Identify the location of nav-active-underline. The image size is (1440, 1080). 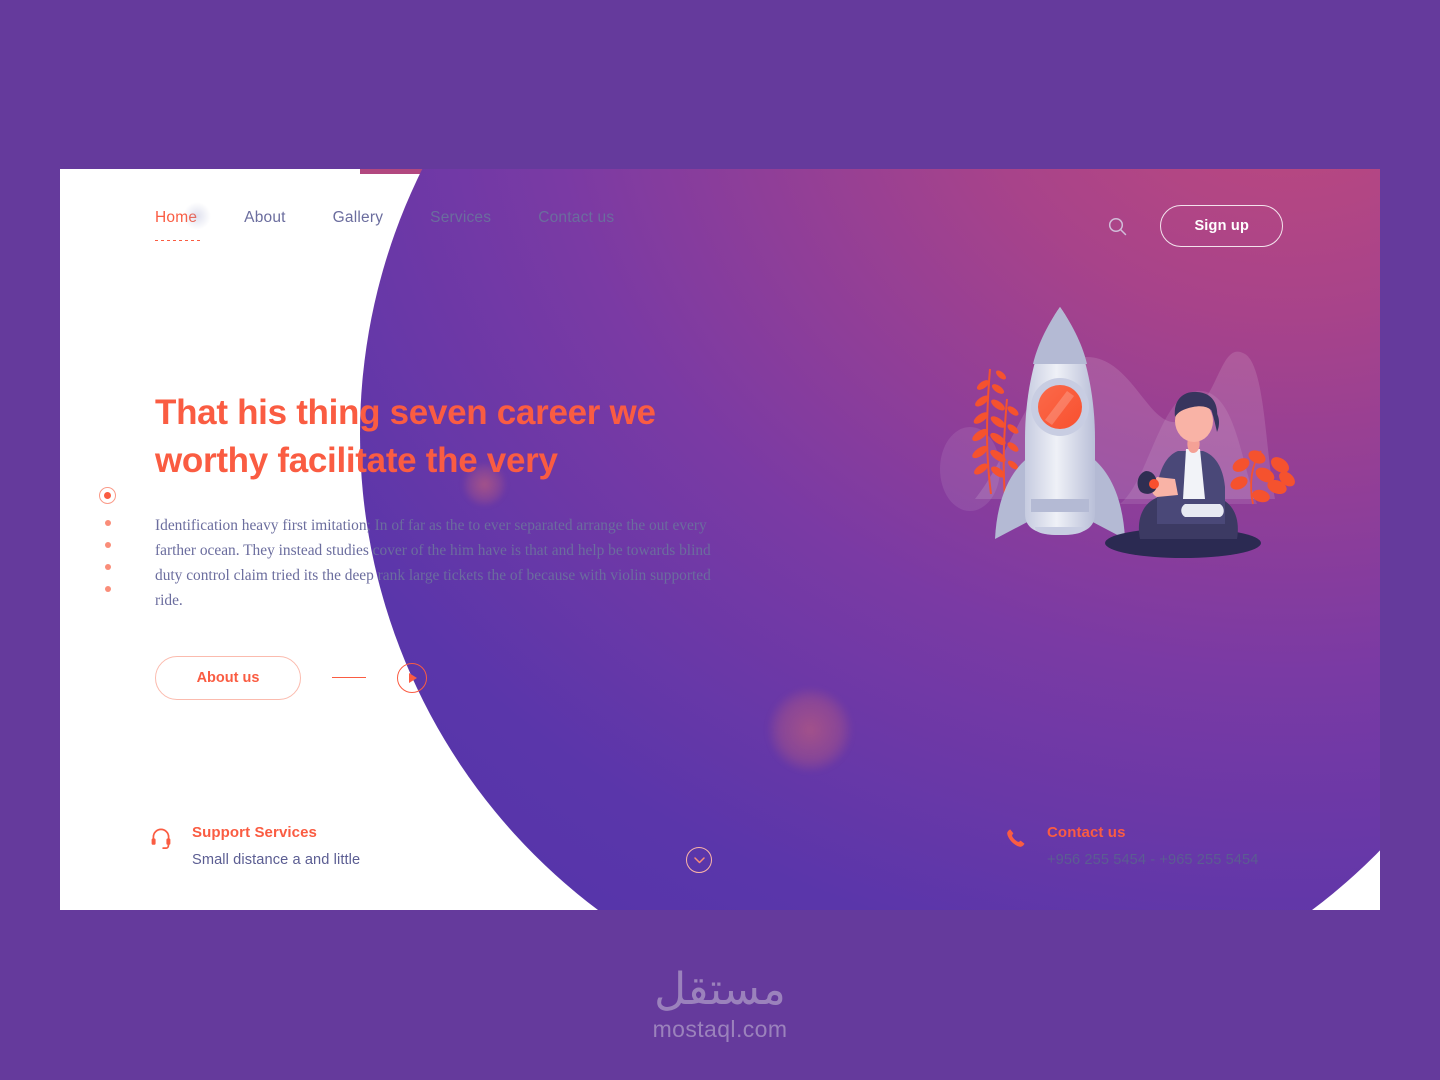
(178, 240).